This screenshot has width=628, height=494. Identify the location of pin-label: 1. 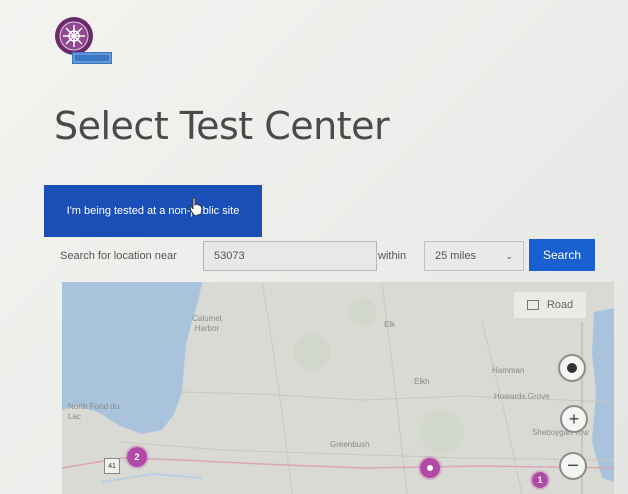
(540, 480).